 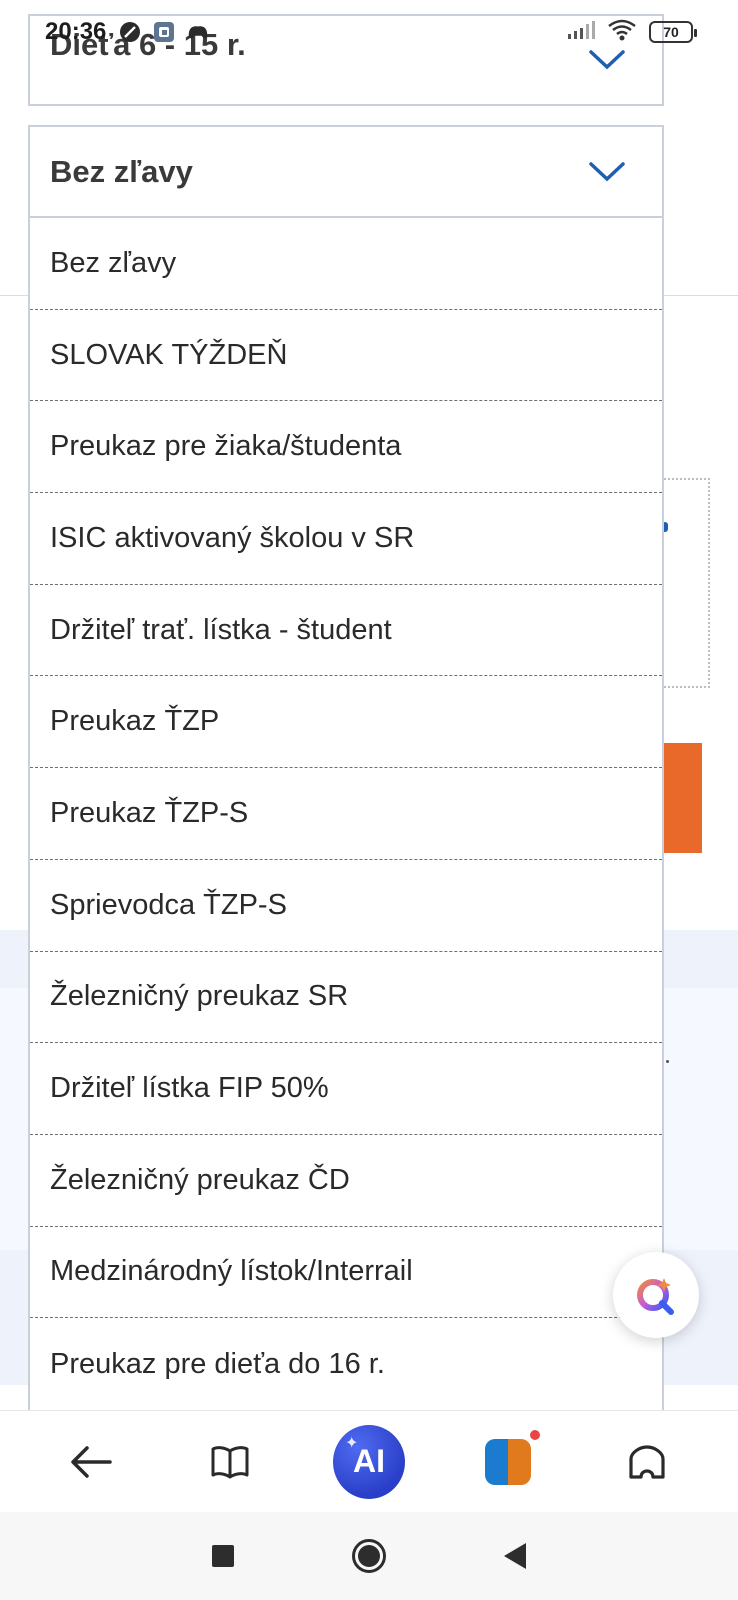 I want to click on dropdown-option: Preukaz pre žiaka/študenta, so click(x=346, y=447).